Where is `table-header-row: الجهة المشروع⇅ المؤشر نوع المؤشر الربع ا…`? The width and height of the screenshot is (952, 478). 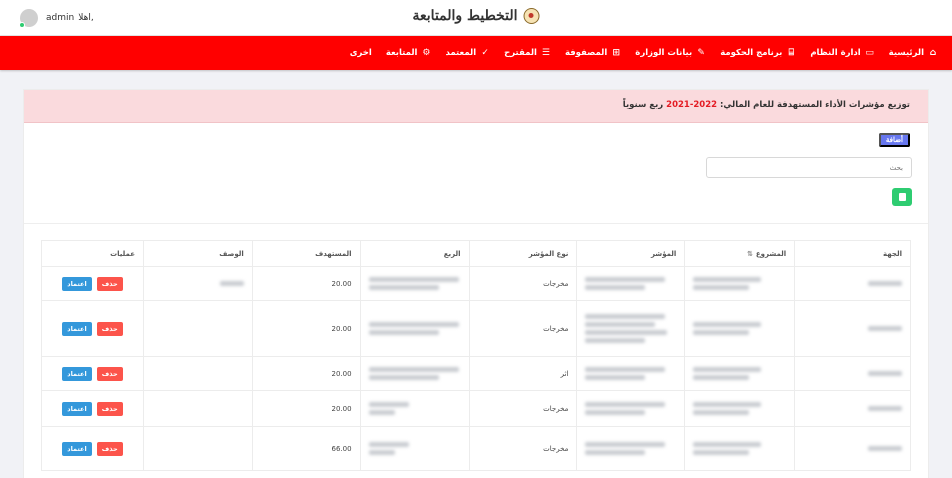 table-header-row: الجهة المشروع⇅ المؤشر نوع المؤشر الربع ا… is located at coordinates (476, 253).